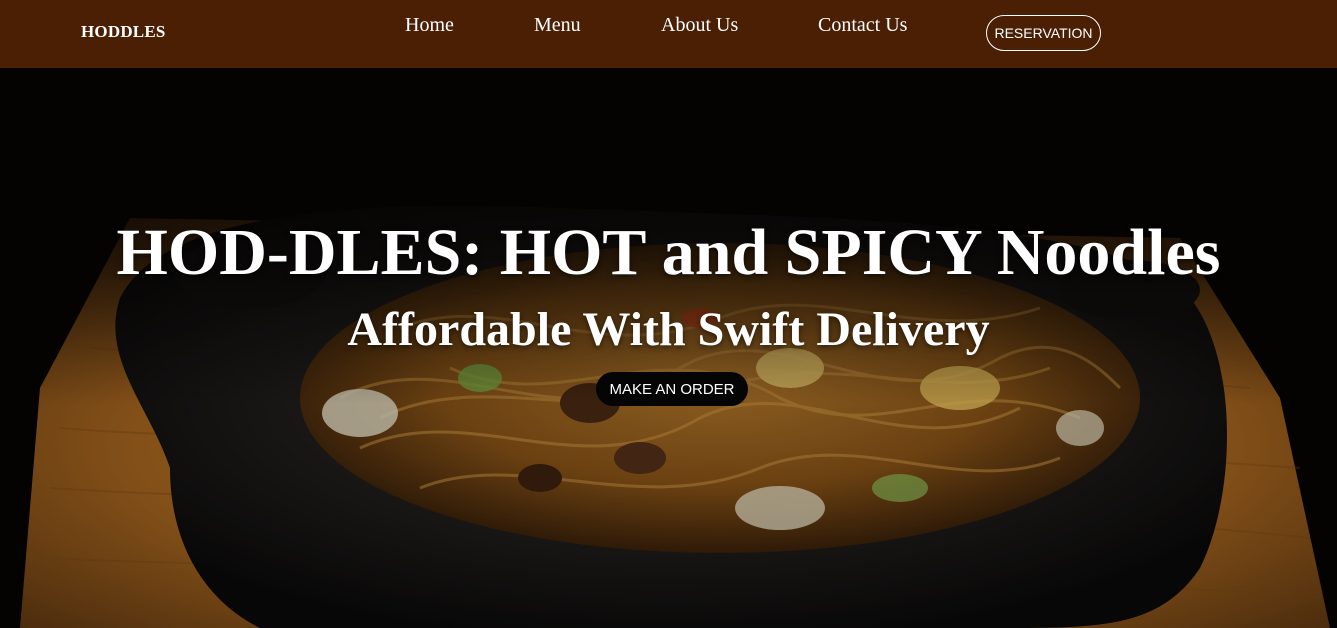 Image resolution: width=1337 pixels, height=628 pixels. Describe the element at coordinates (1043, 33) in the screenshot. I see `reservation-button: RESERVATION` at that location.